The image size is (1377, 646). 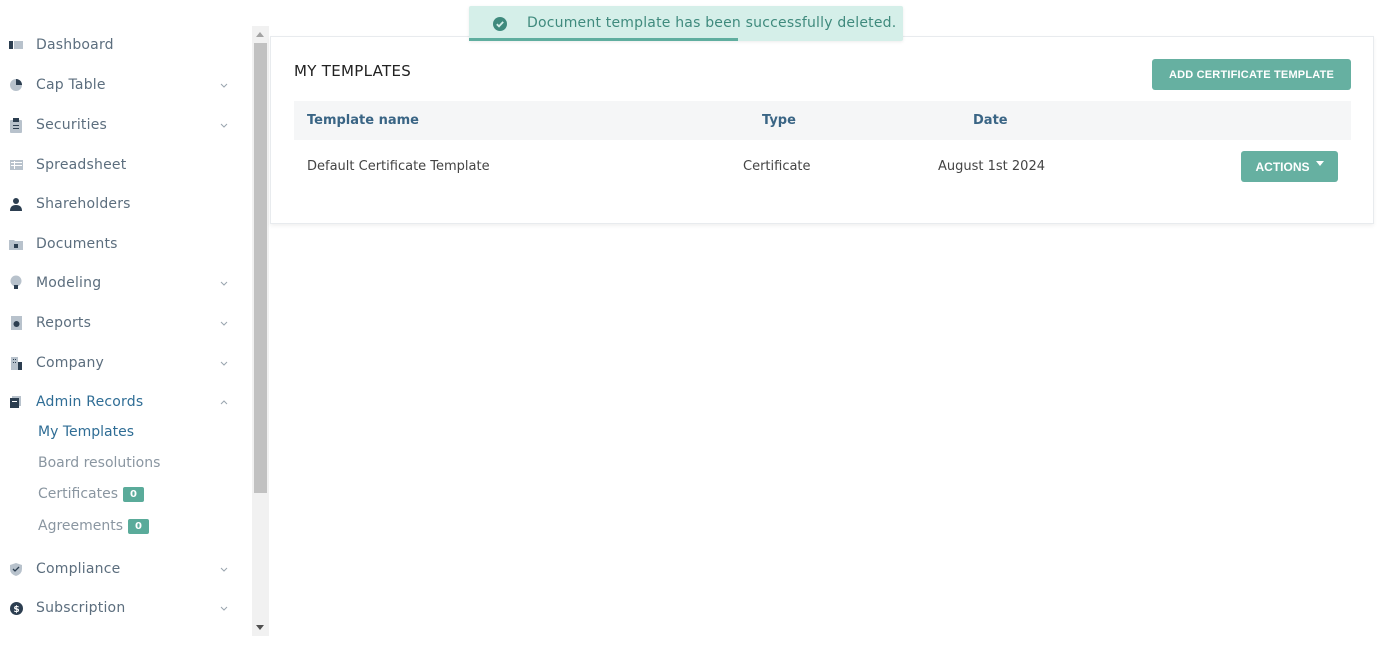 I want to click on sidebar-subitem-my-templates: My Templates, so click(x=86, y=432).